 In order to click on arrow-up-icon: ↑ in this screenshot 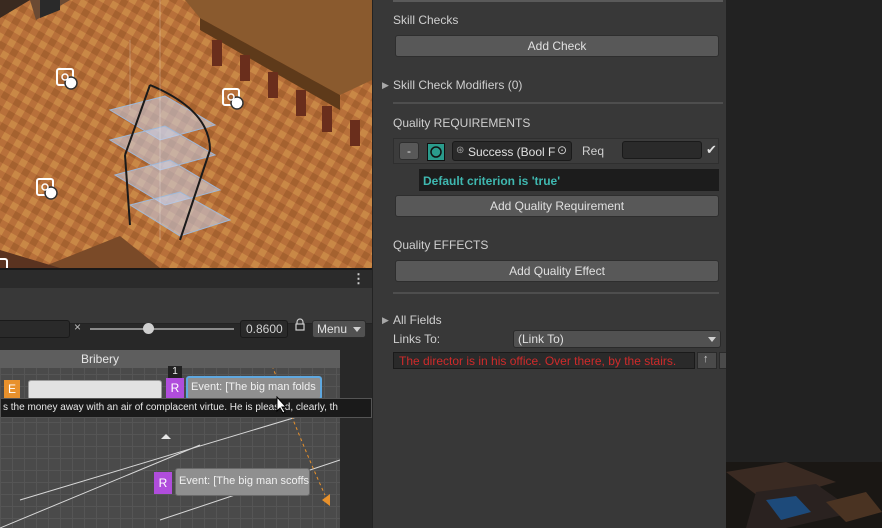, I will do `click(706, 359)`.